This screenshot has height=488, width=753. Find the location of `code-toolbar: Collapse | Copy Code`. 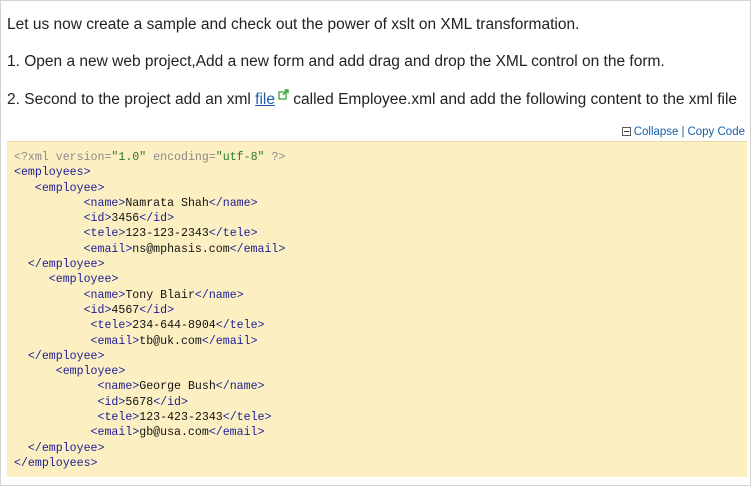

code-toolbar: Collapse | Copy Code is located at coordinates (683, 132).